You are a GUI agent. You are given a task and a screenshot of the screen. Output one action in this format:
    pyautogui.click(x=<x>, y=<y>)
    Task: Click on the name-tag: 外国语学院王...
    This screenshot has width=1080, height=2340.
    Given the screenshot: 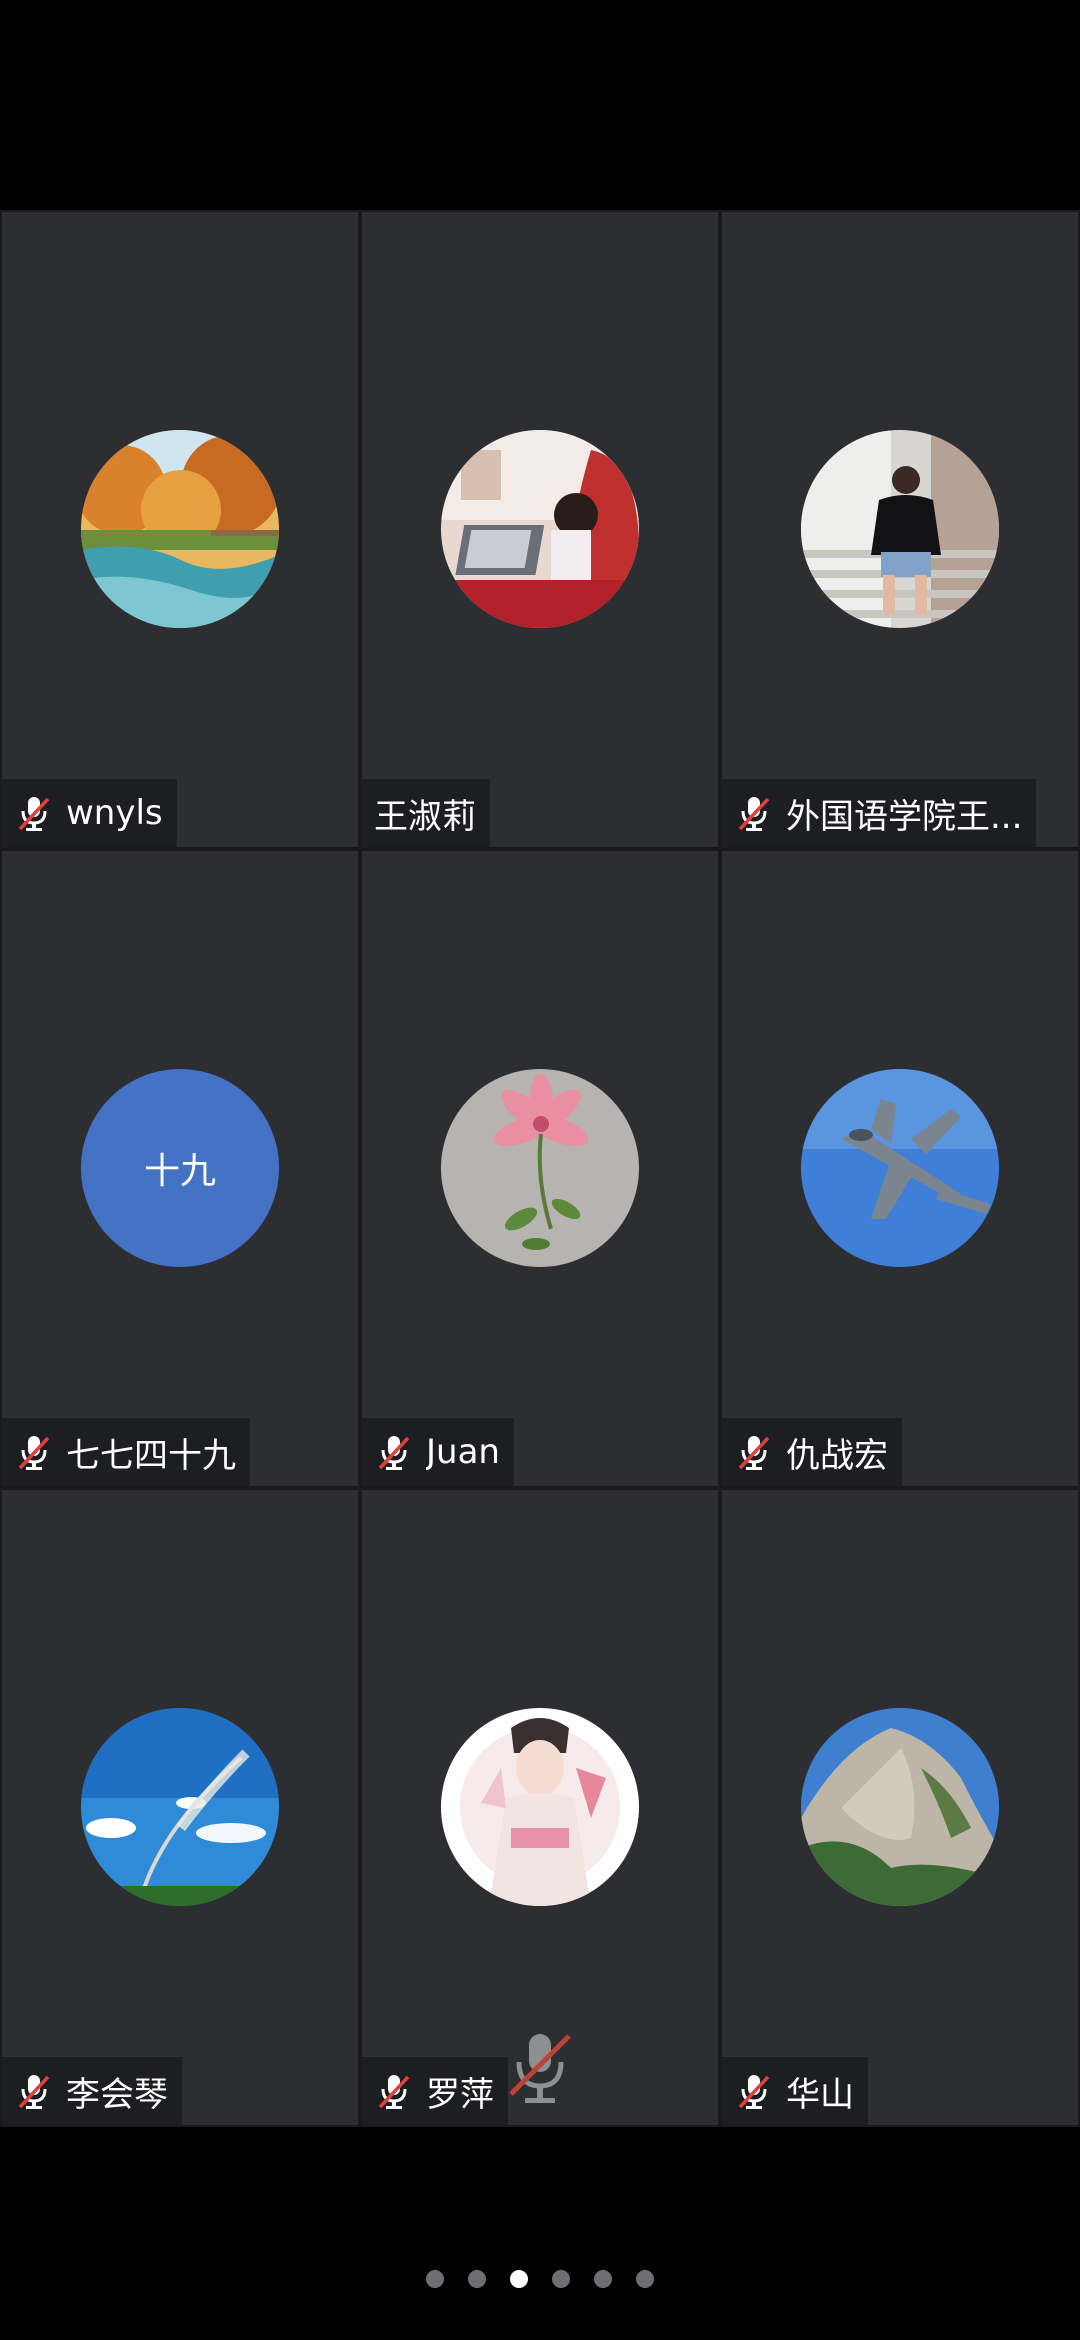 What is the action you would take?
    pyautogui.click(x=879, y=813)
    